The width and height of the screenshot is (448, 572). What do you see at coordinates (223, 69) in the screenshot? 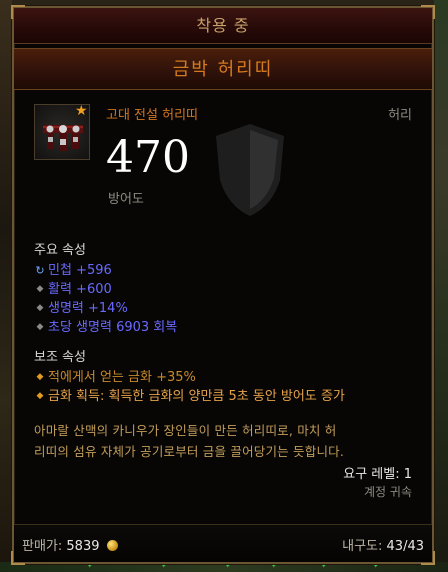
I see `item-name: 금박 허리띠` at bounding box center [223, 69].